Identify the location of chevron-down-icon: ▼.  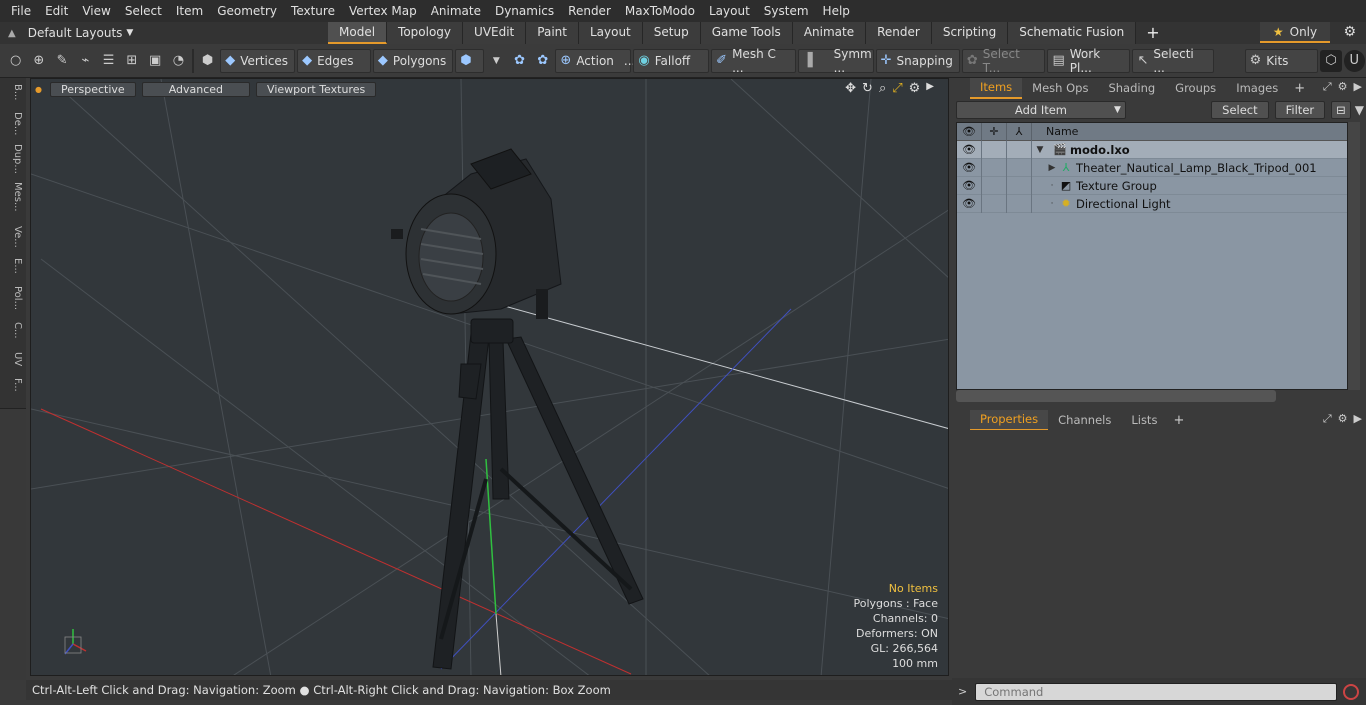
(496, 61).